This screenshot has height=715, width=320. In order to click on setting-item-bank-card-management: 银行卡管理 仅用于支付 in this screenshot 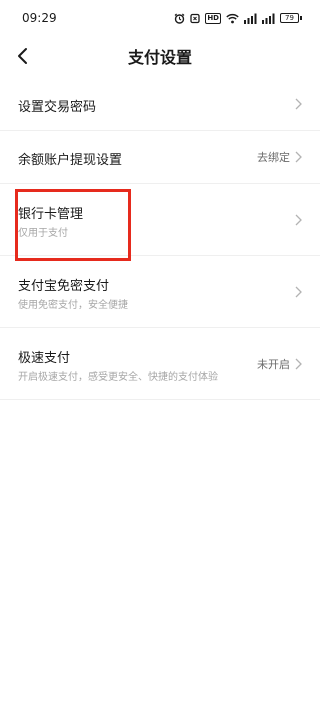, I will do `click(160, 220)`.